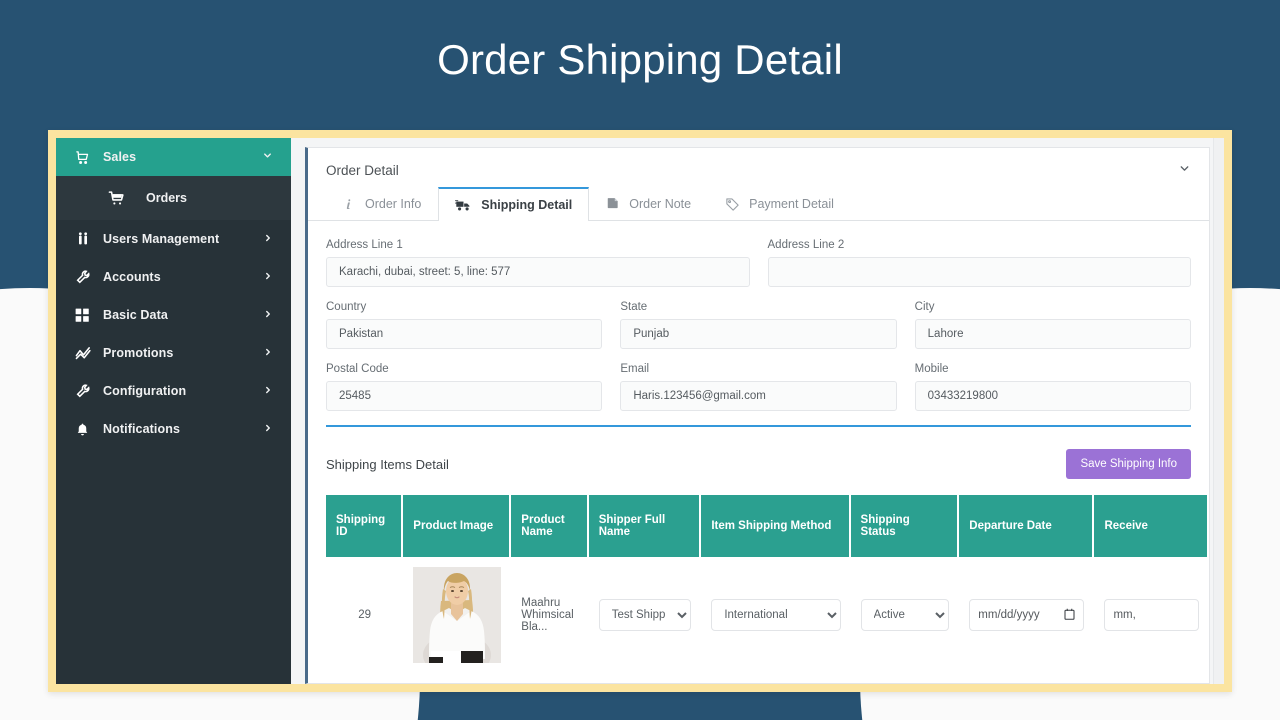  I want to click on shipper-full-name-select: Test Shipp, so click(645, 615).